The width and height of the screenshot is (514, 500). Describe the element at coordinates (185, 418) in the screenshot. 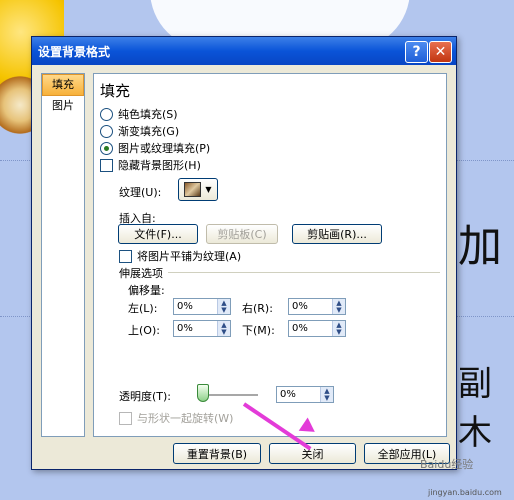

I see `rotate-with-shape-label: 与形状一起旋转(W)` at that location.